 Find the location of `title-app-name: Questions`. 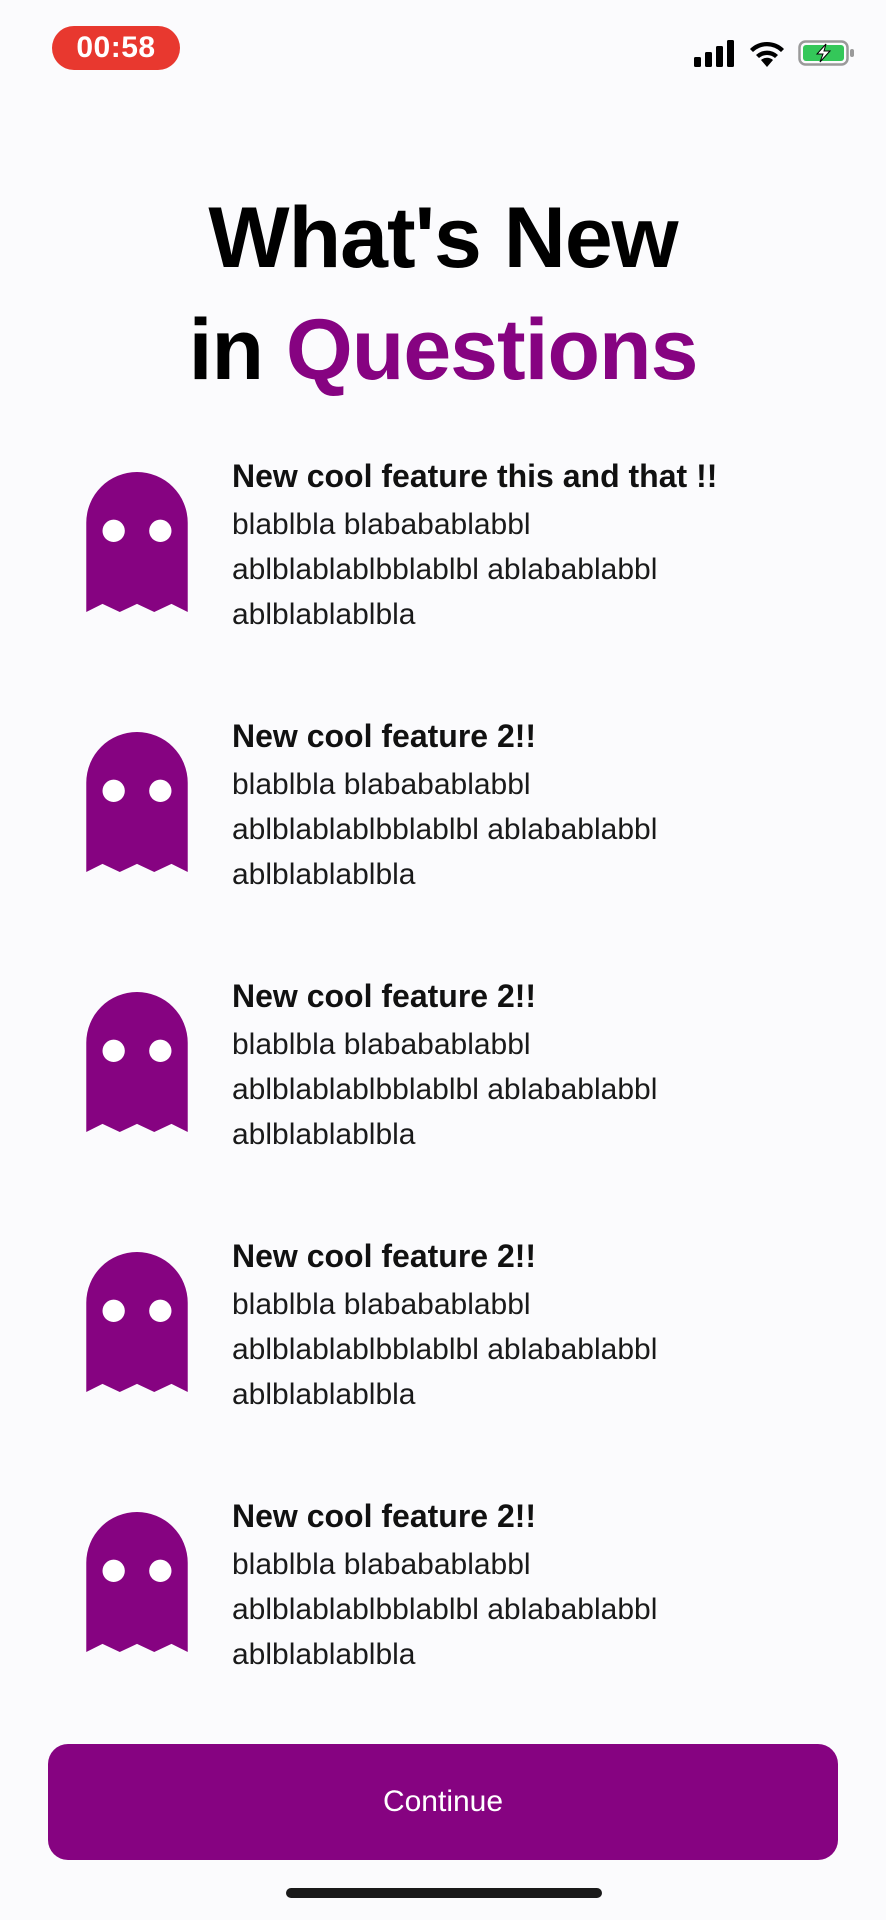

title-app-name: Questions is located at coordinates (492, 350).